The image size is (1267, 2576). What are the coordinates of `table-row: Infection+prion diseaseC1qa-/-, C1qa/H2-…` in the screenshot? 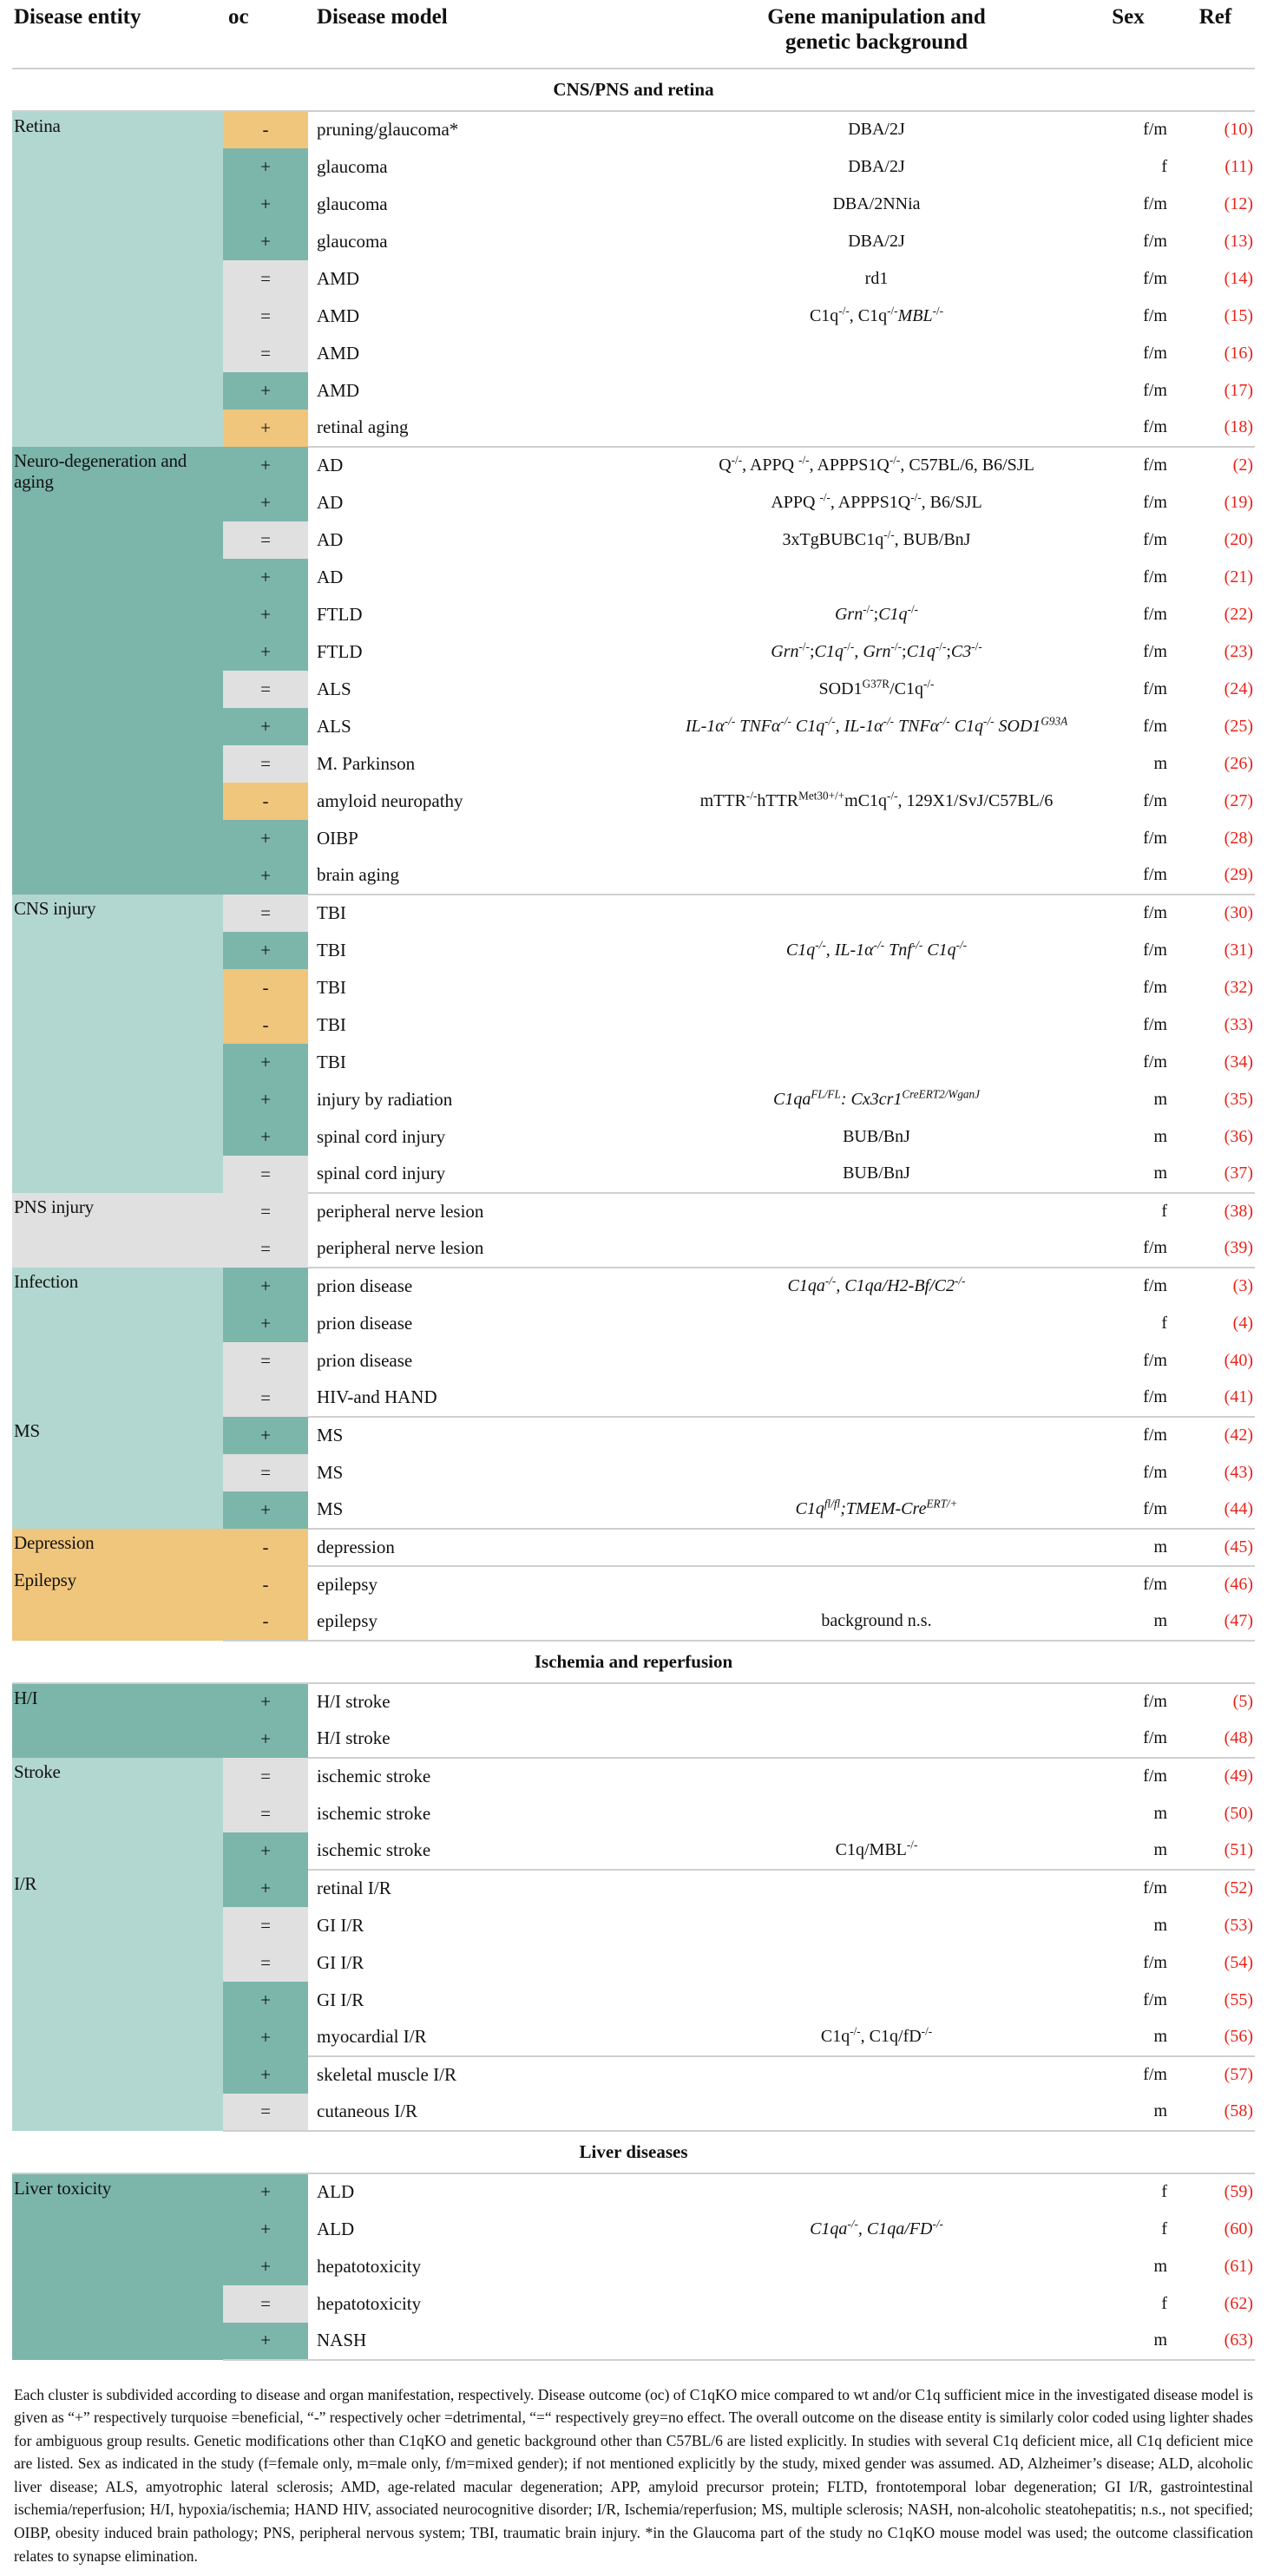 It's located at (633, 1286).